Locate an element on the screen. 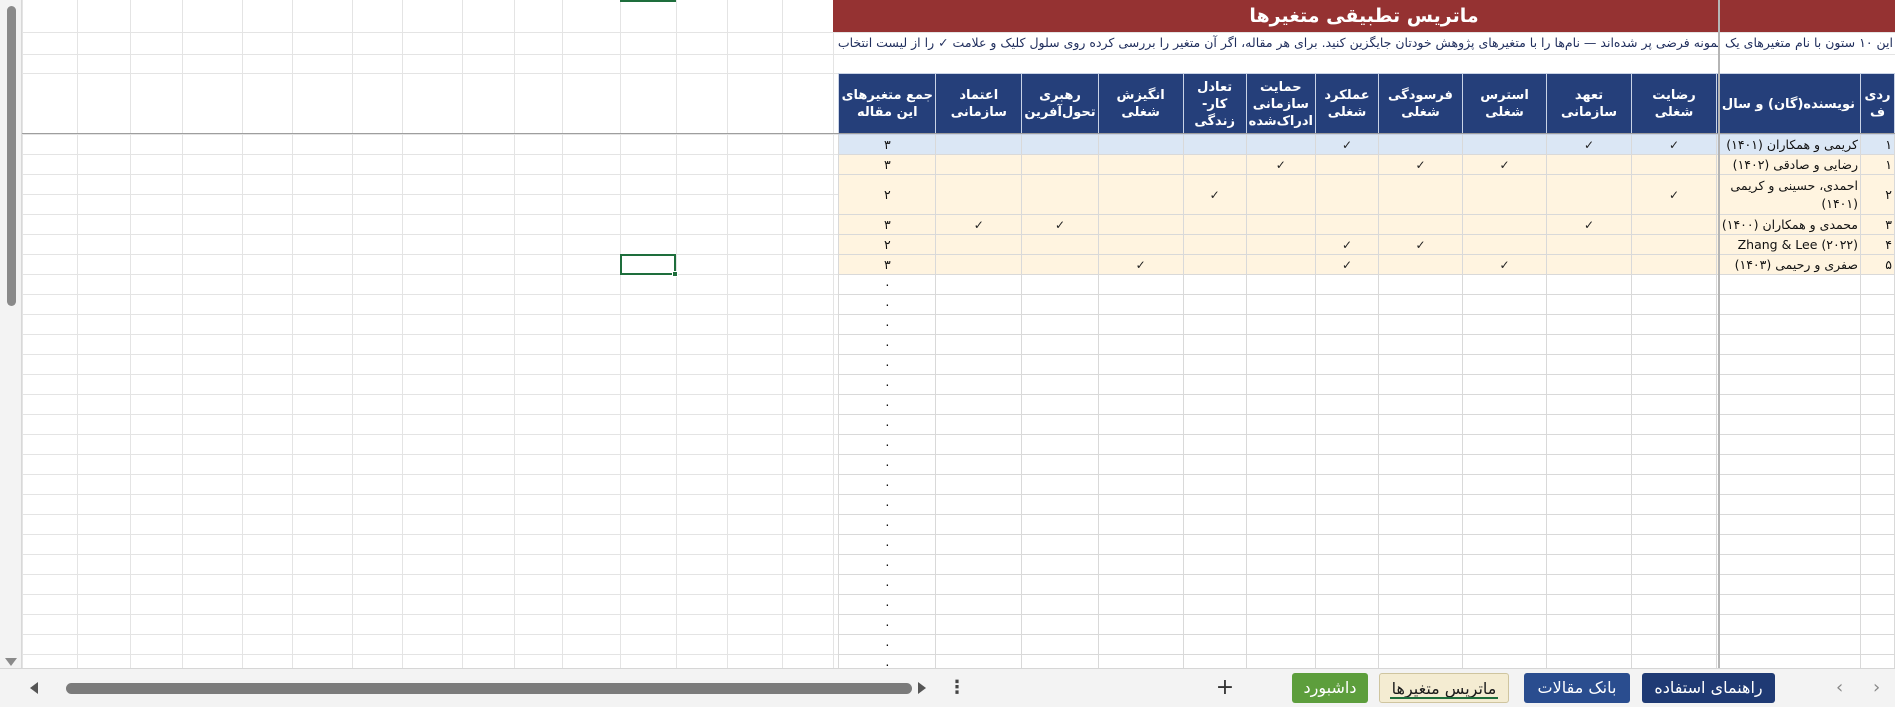 The width and height of the screenshot is (1895, 707). author-cell: احمدی، حسینی و کریمی (۱۴۰۱) is located at coordinates (1788, 194).